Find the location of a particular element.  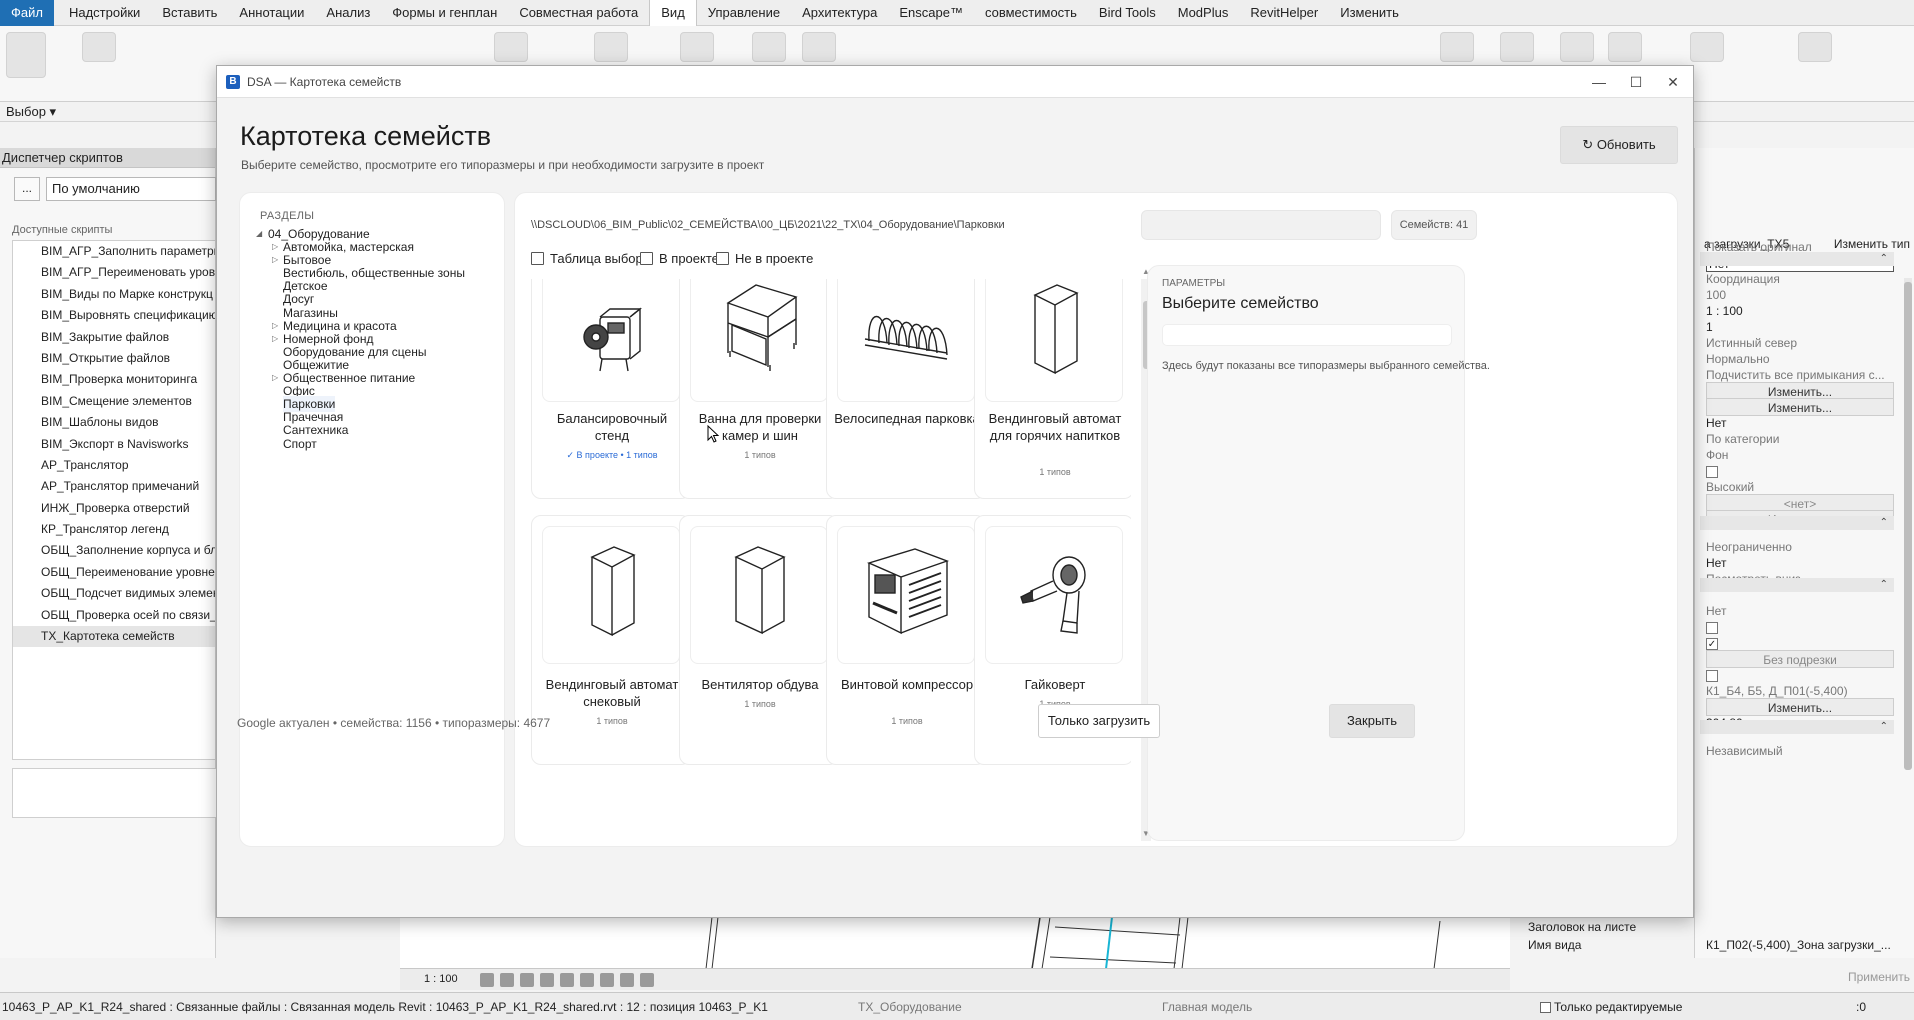

select-dropdown: Выбор ▾ is located at coordinates (31, 112).